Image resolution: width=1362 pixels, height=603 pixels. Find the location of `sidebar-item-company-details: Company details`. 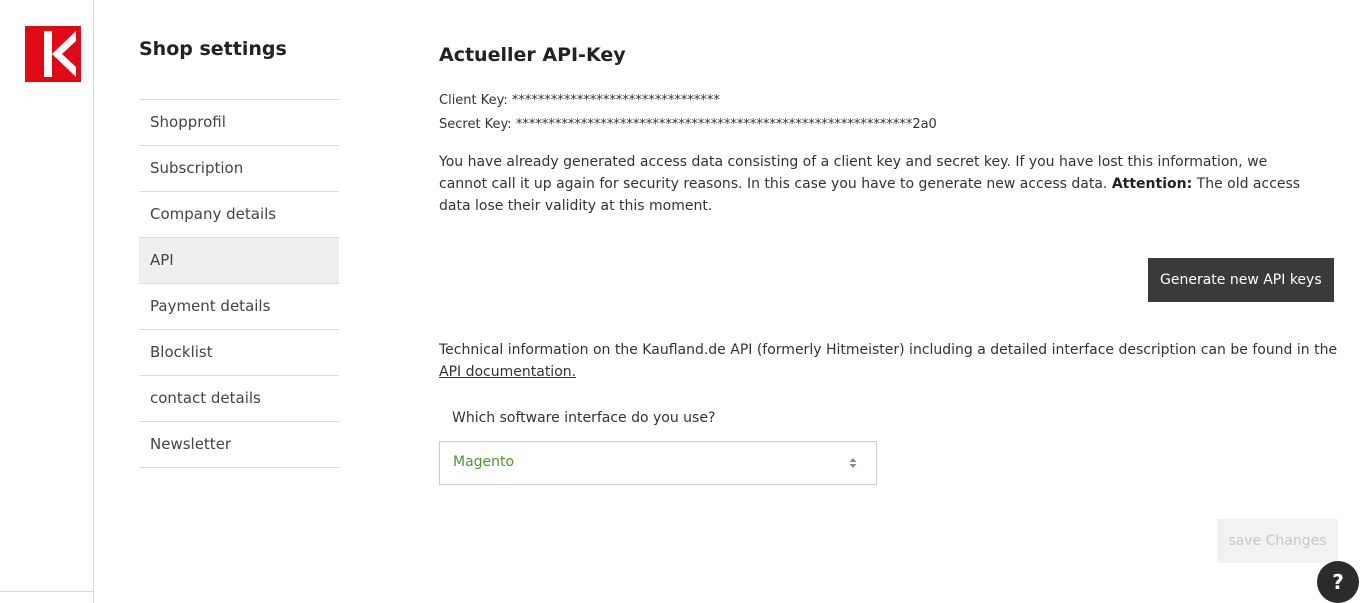

sidebar-item-company-details: Company details is located at coordinates (239, 215).